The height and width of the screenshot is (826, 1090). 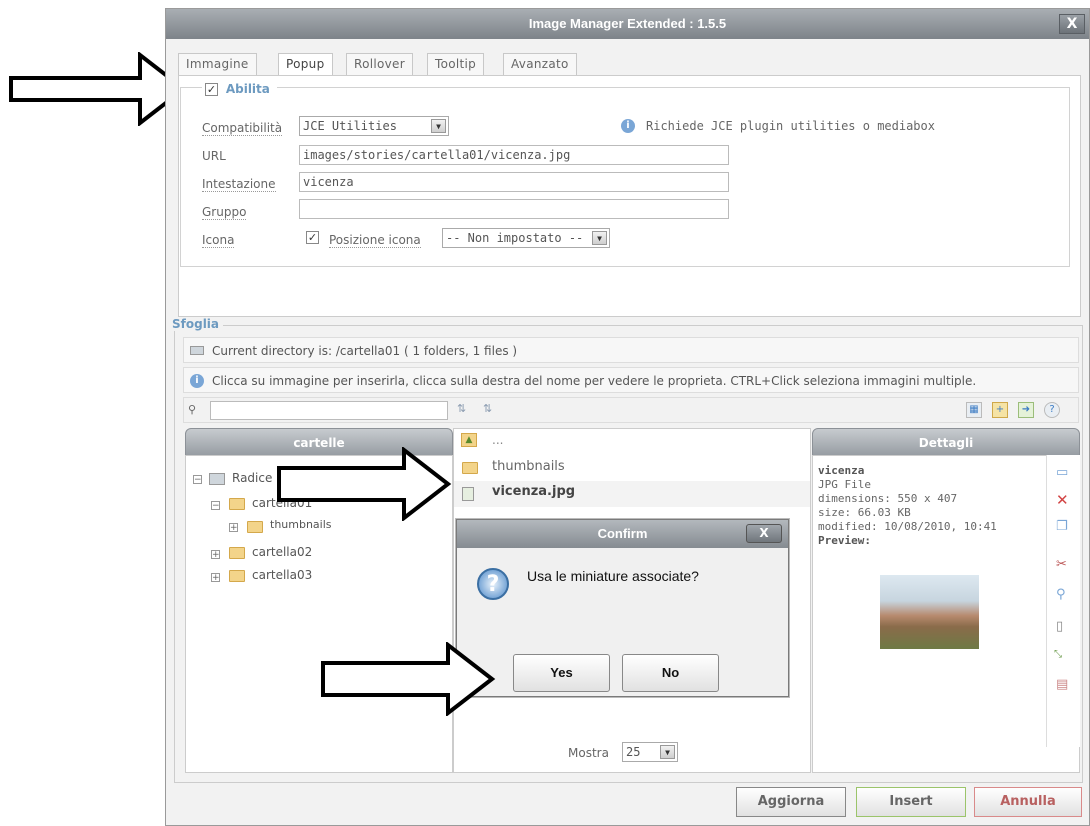 What do you see at coordinates (528, 466) in the screenshot?
I see `file-item-thumbnails: thumbnails` at bounding box center [528, 466].